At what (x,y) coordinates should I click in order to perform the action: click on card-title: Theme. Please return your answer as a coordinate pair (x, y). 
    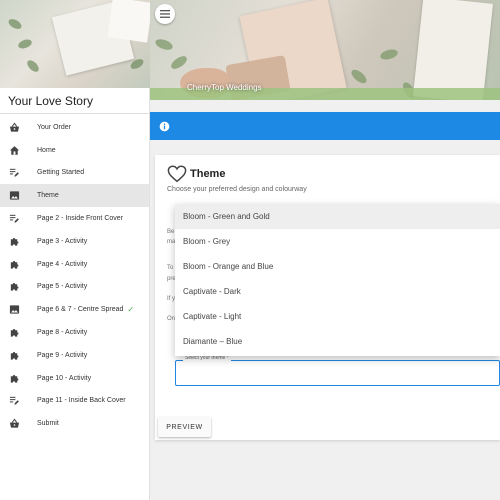
    Looking at the image, I should click on (208, 174).